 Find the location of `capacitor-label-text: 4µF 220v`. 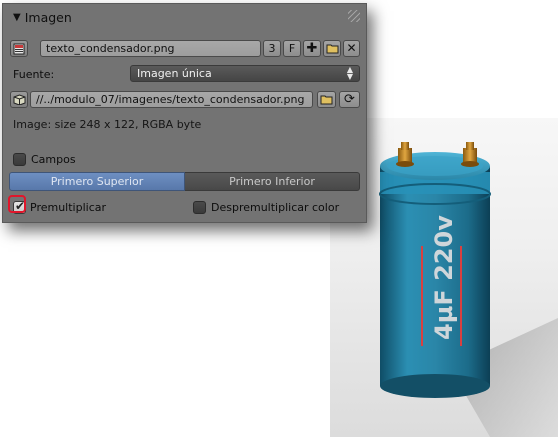

capacitor-label-text: 4µF 220v is located at coordinates (444, 277).